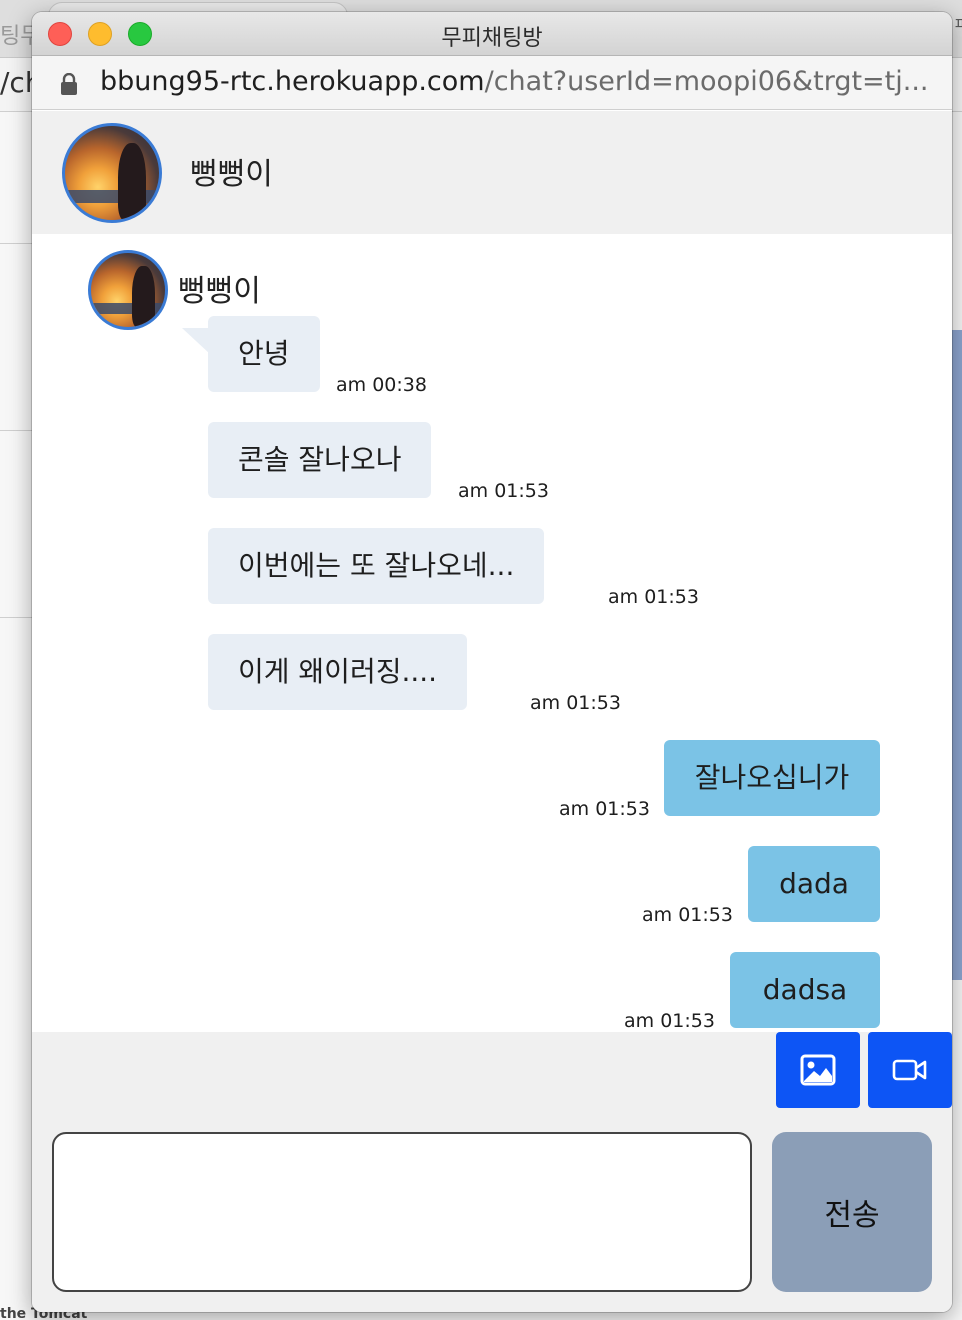  Describe the element at coordinates (112, 173) in the screenshot. I see `partner-avatar` at that location.